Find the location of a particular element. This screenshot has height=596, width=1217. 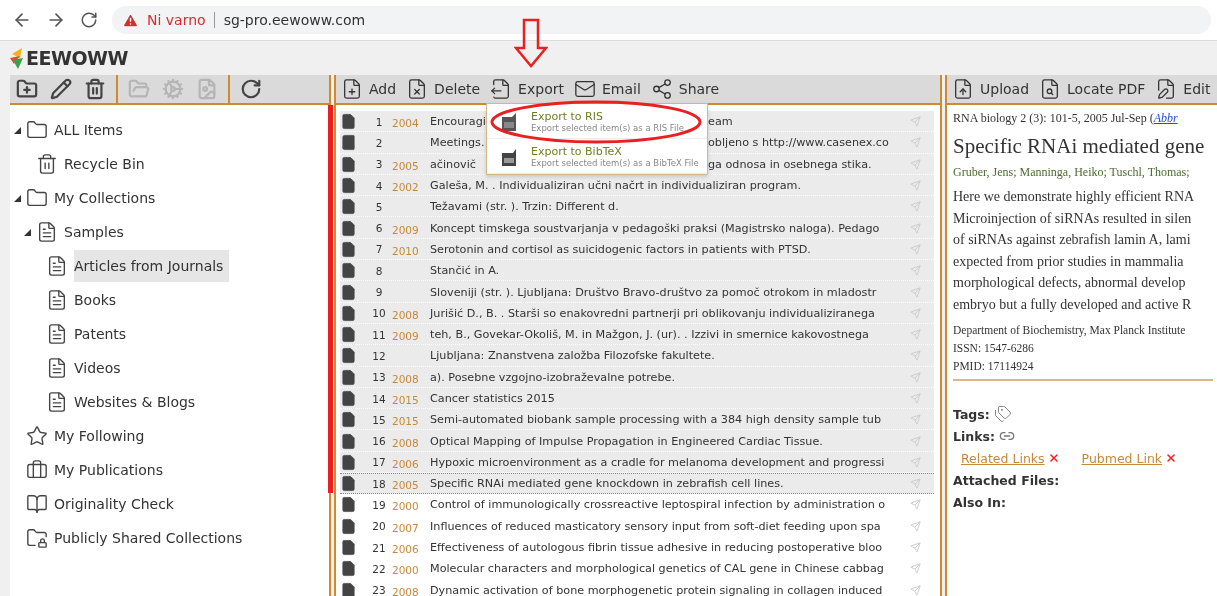

links-label: Links: is located at coordinates (974, 436).